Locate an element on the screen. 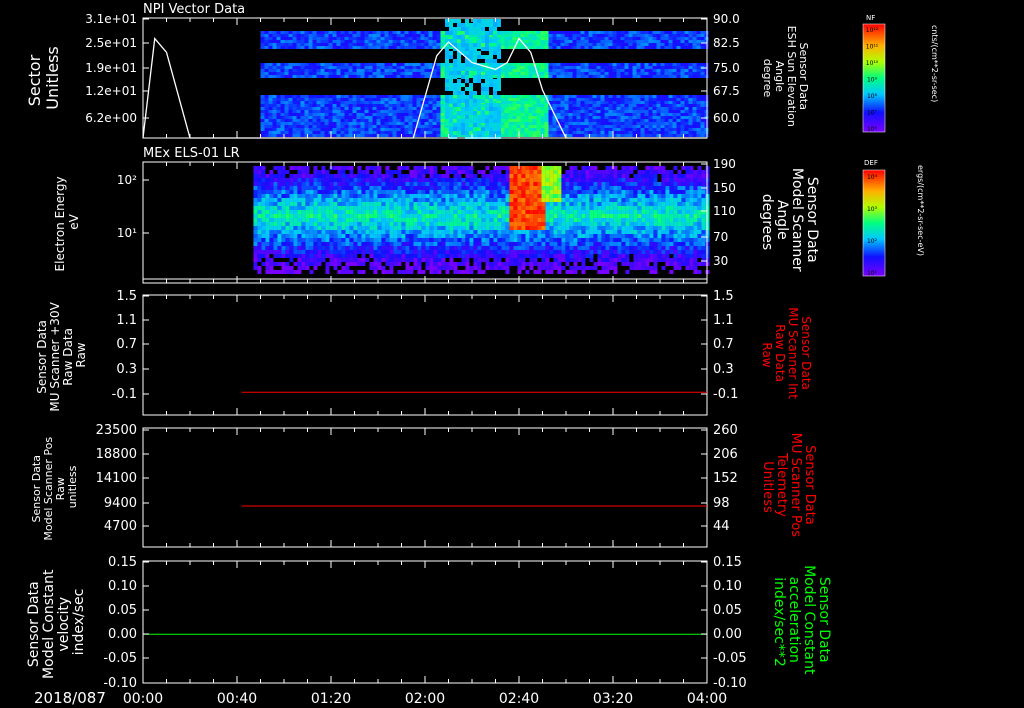 This screenshot has width=1024, height=708. colorbar-tick-label: 10¹² is located at coordinates (872, 30).